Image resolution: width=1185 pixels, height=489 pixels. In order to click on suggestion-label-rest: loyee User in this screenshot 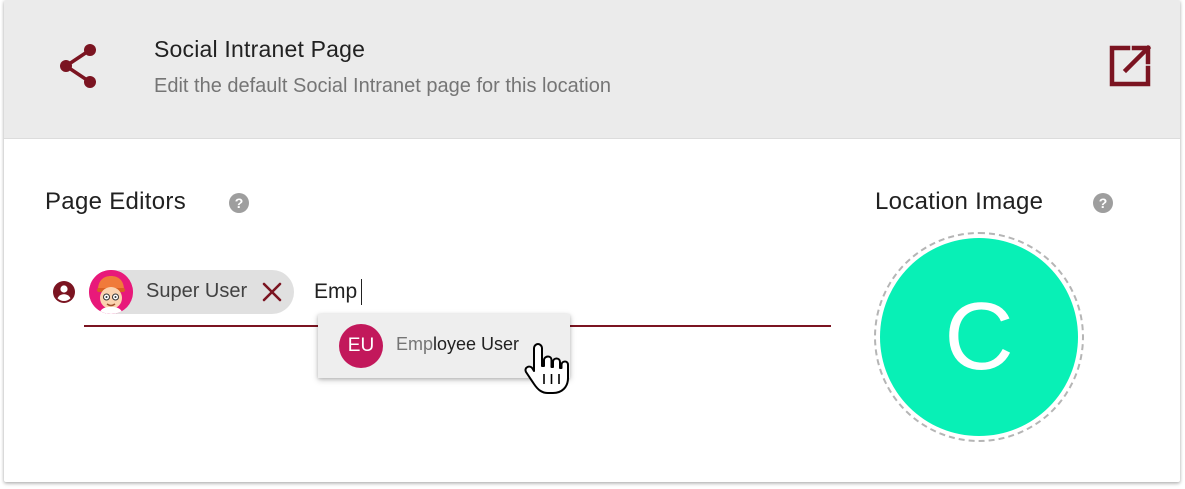, I will do `click(476, 344)`.